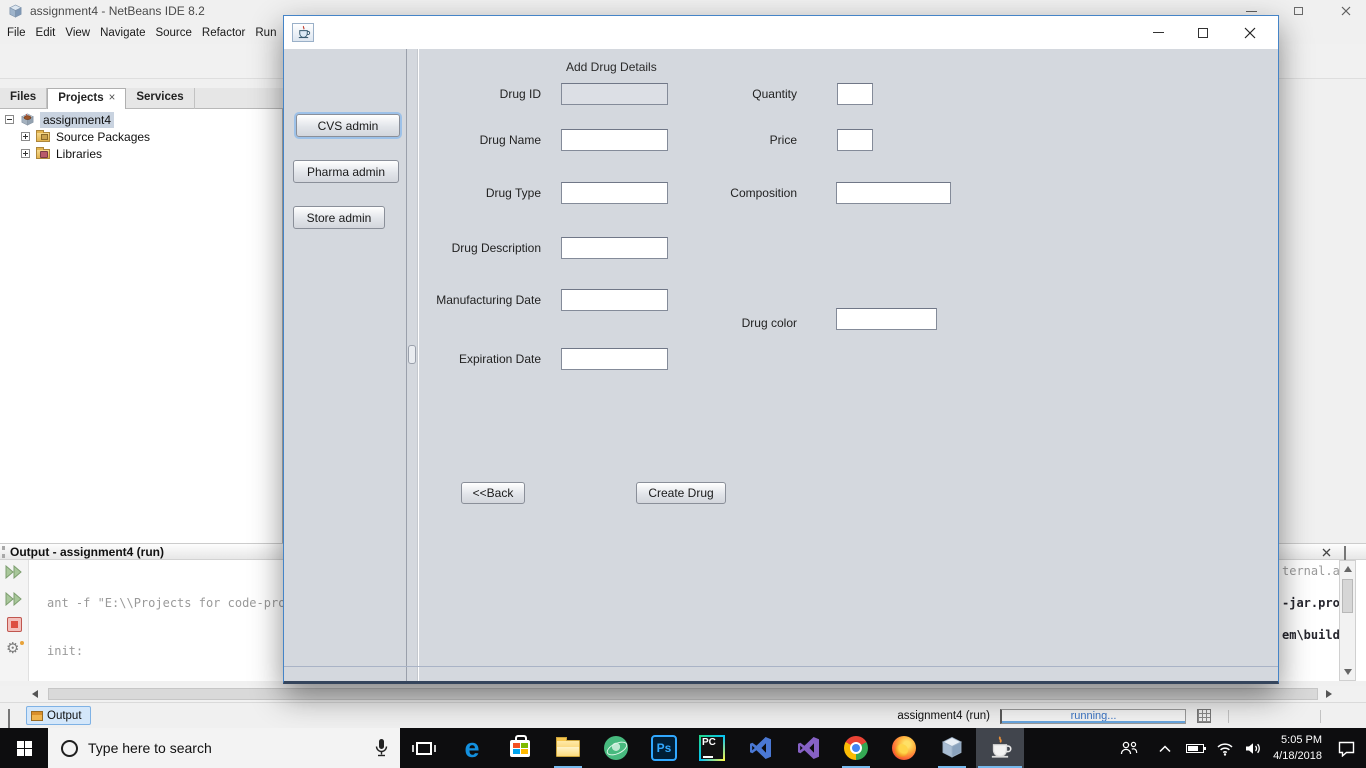 The width and height of the screenshot is (1366, 768). What do you see at coordinates (568, 748) in the screenshot?
I see `taskbar-app-file-explorer` at bounding box center [568, 748].